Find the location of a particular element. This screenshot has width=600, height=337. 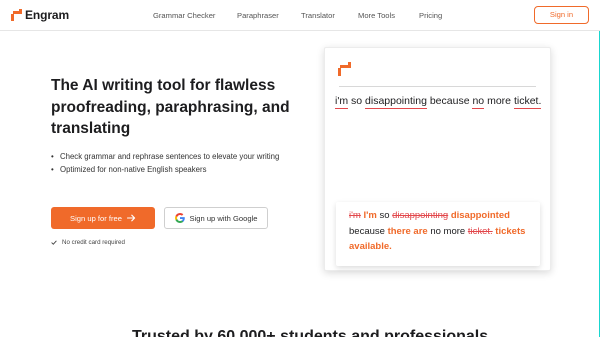

sentence-text: because is located at coordinates (449, 101).